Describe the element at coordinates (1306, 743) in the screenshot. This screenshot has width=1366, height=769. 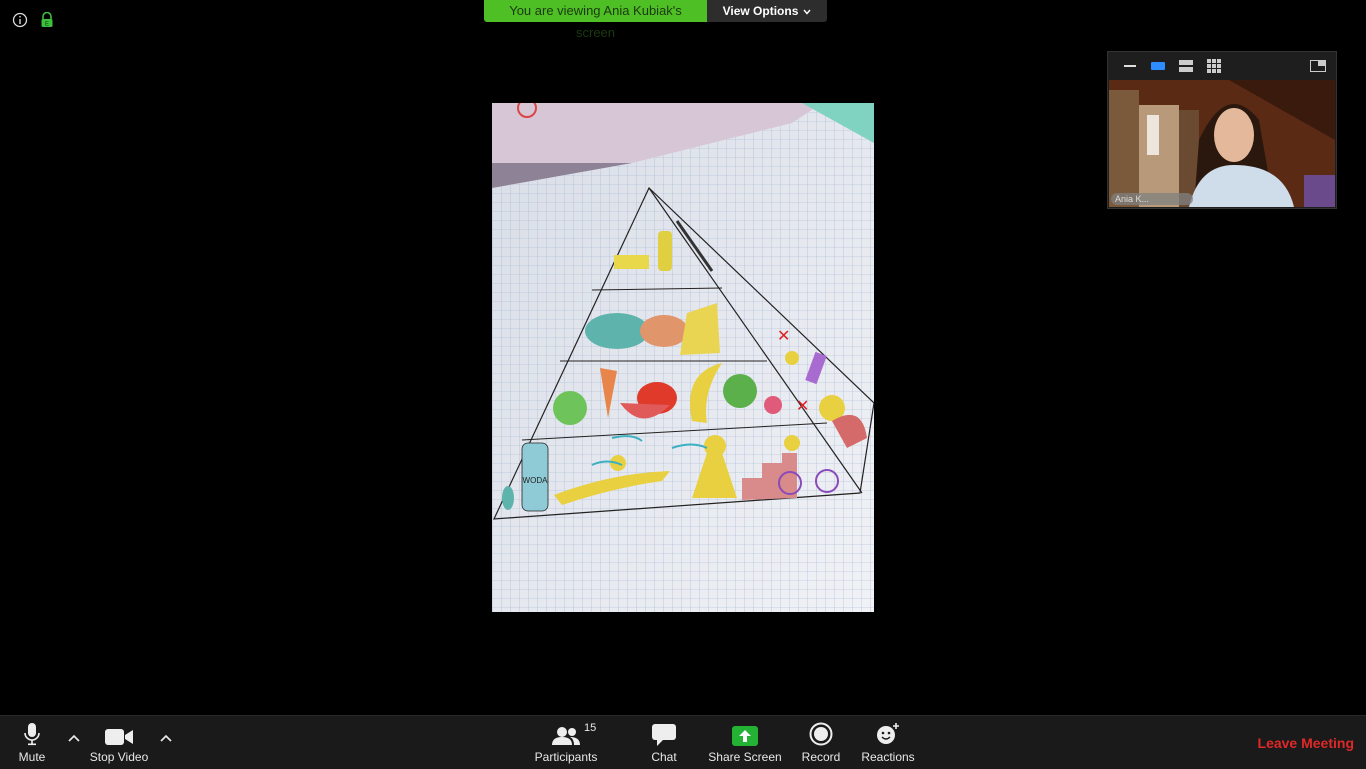
I see `leave-meeting-button: Leave Meeting` at that location.